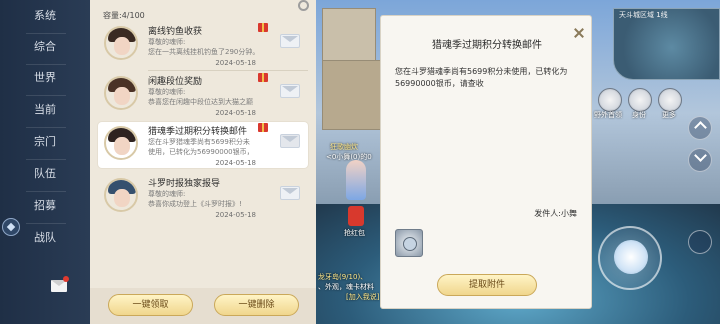 This screenshot has width=720, height=324. I want to click on settings-icon, so click(303, 5).